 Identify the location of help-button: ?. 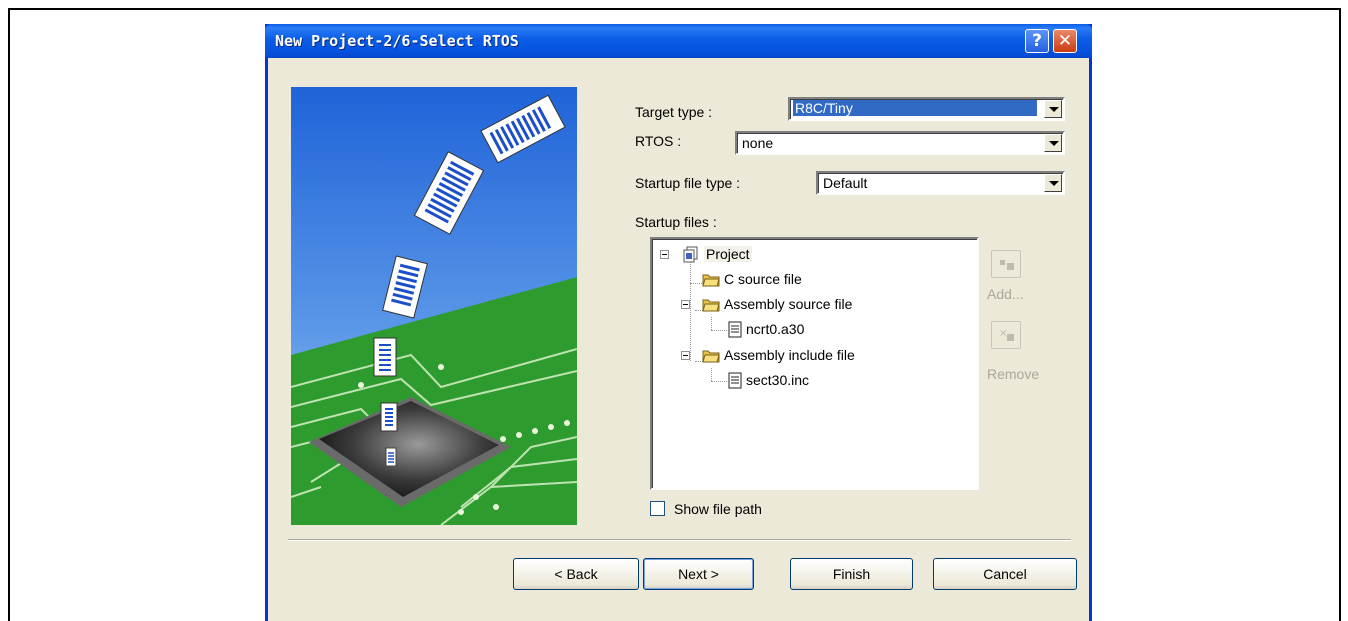
(1037, 41).